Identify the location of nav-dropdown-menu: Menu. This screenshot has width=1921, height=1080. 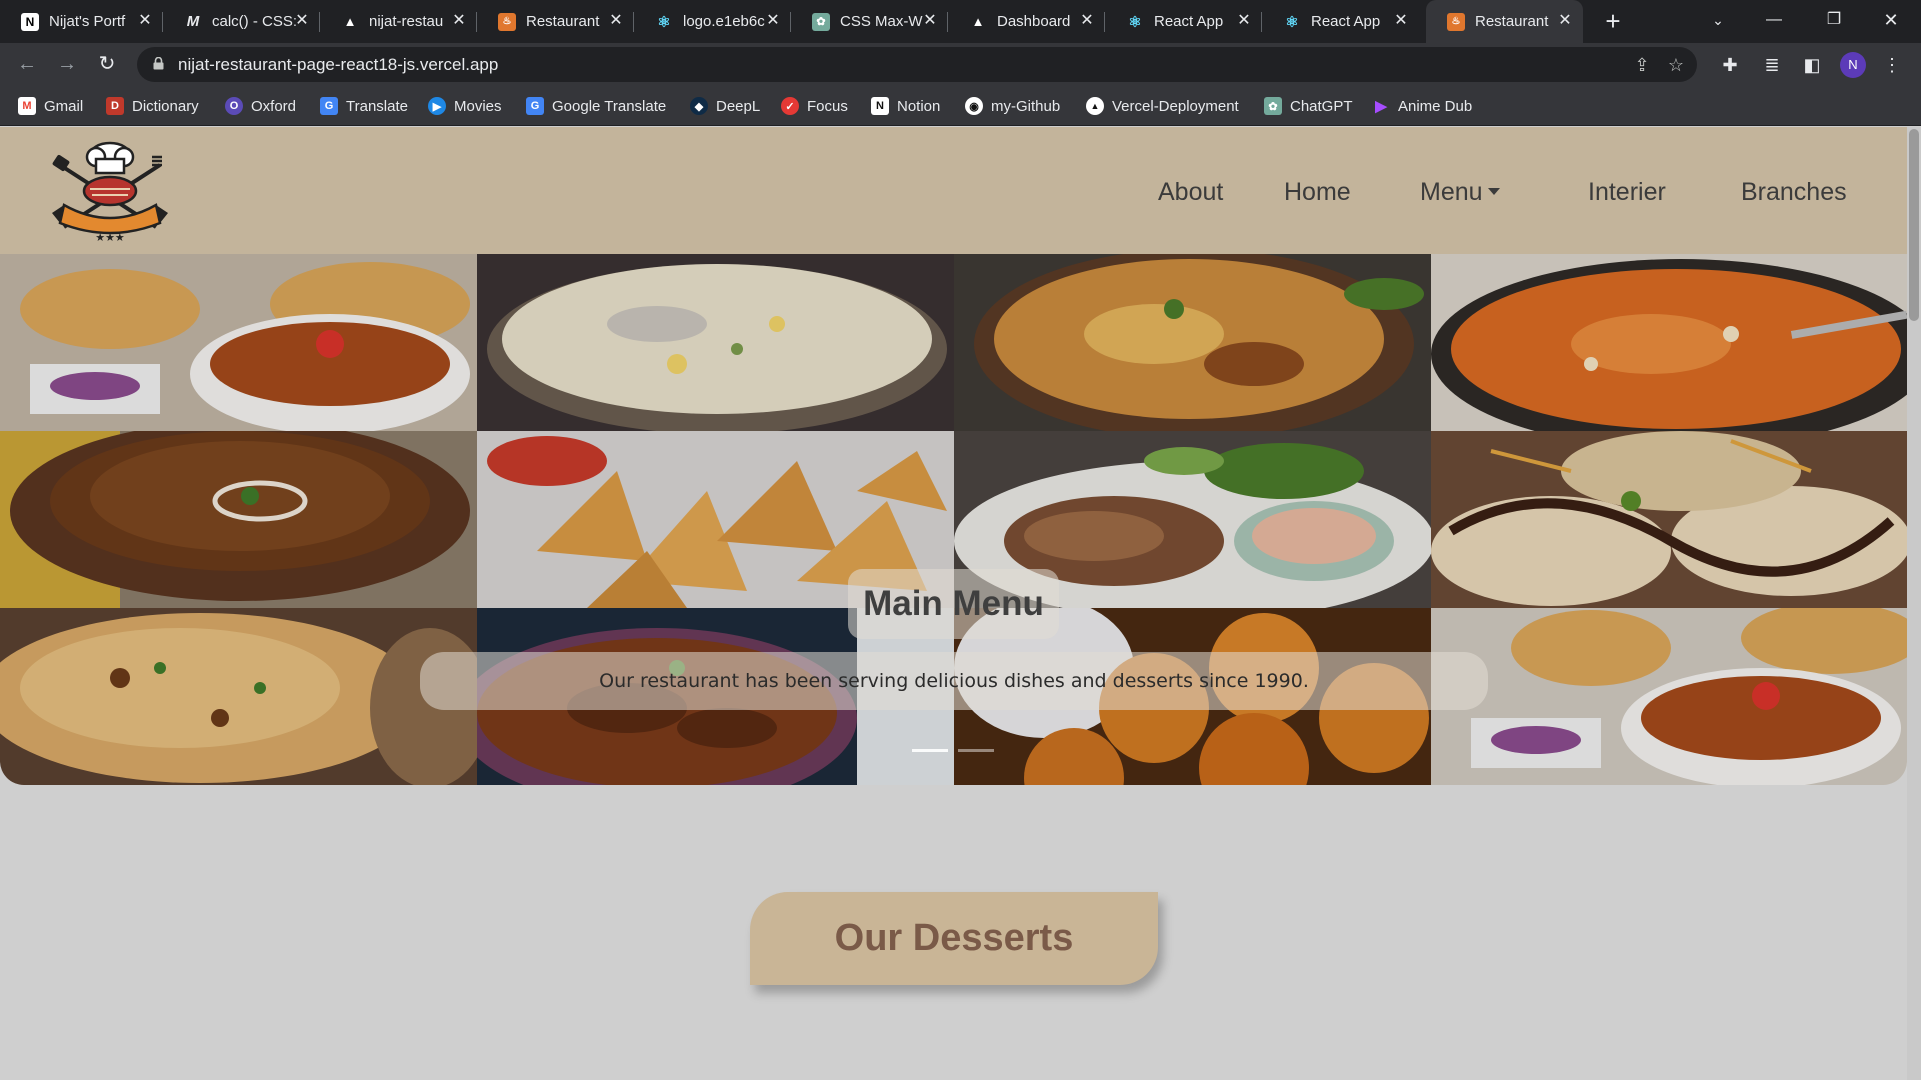
(1460, 192).